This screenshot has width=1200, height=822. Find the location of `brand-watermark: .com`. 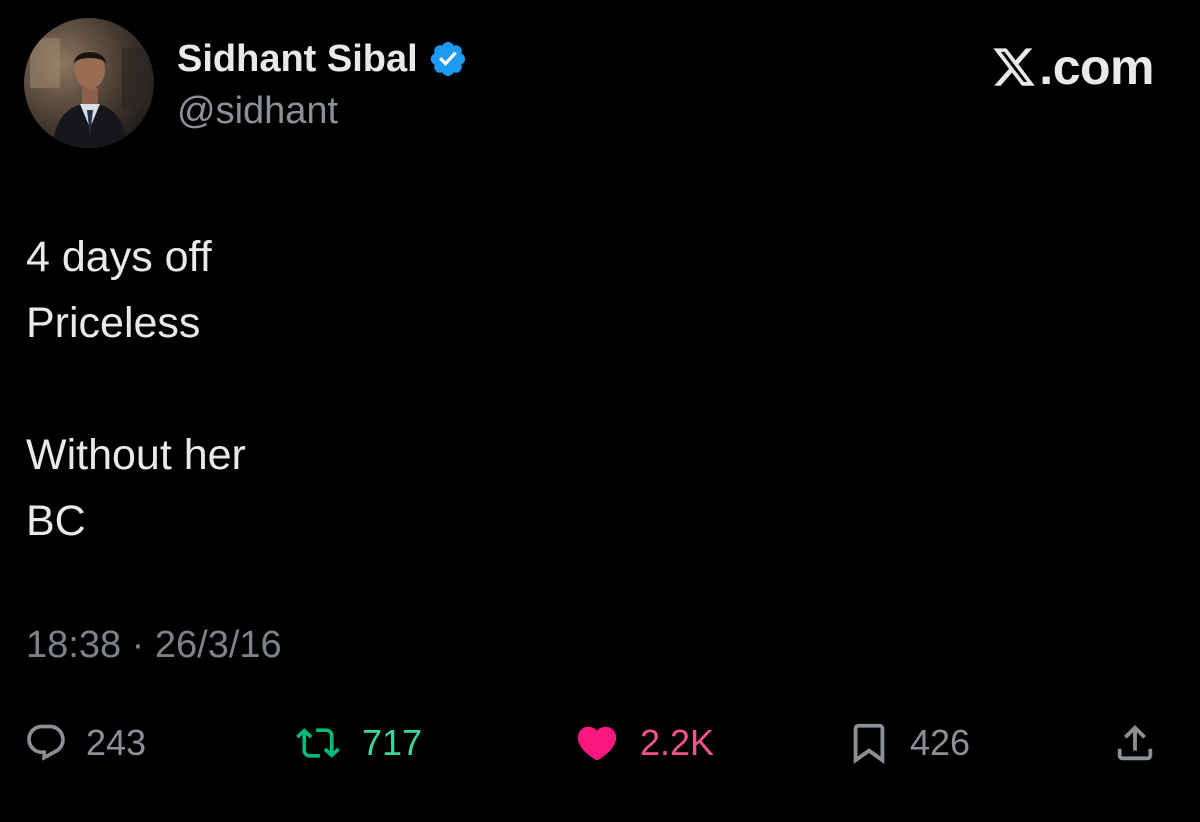

brand-watermark: .com is located at coordinates (1072, 67).